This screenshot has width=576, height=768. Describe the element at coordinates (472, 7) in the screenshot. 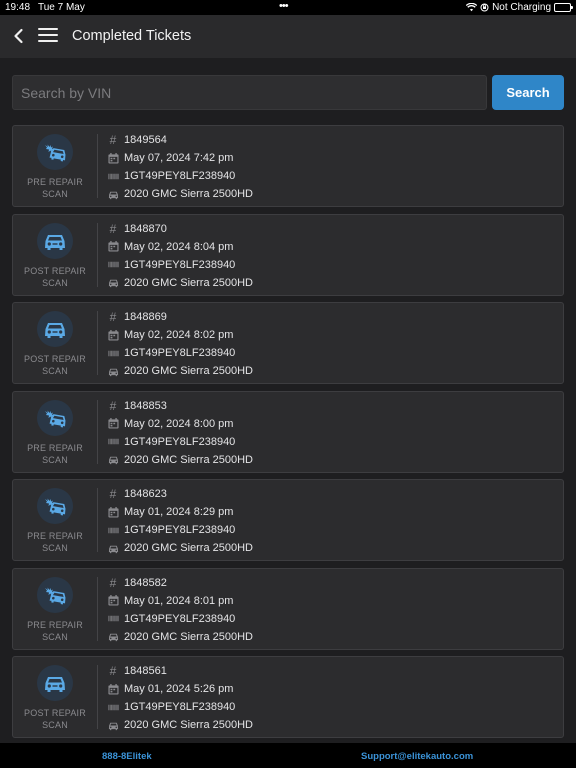

I see `wifi-icon` at that location.